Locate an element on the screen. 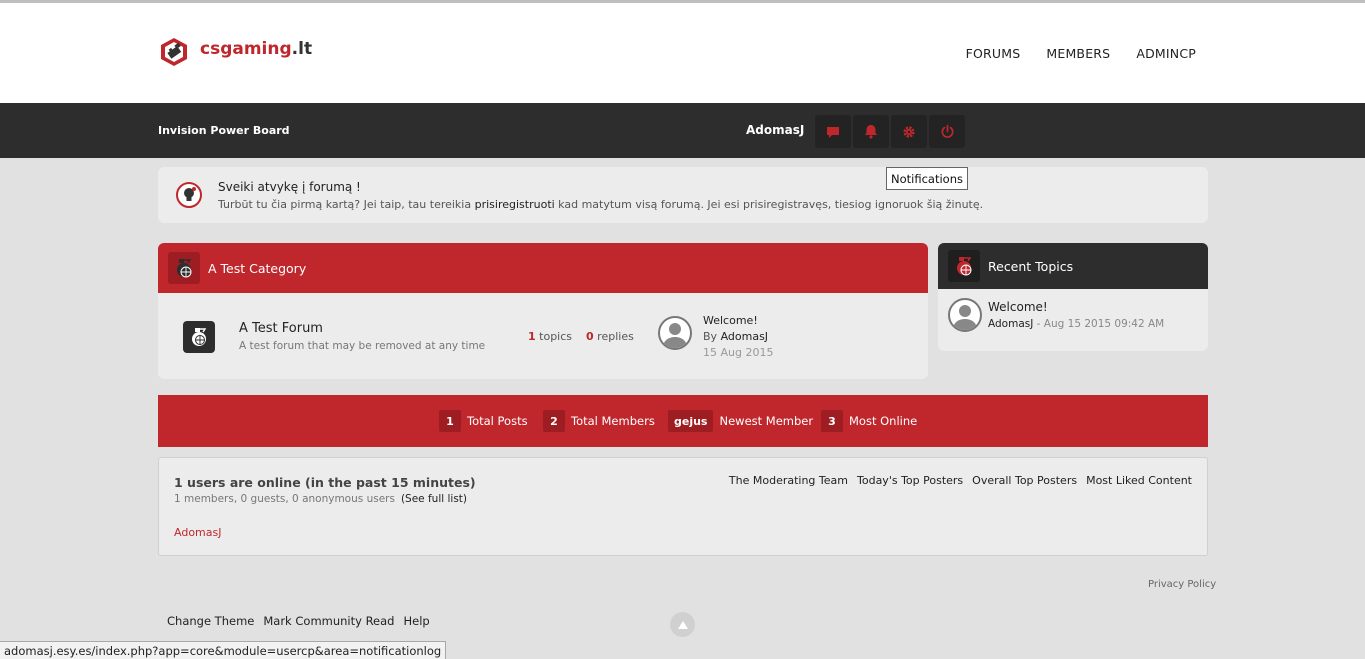  board-name-link: Invision Power Board is located at coordinates (224, 130).